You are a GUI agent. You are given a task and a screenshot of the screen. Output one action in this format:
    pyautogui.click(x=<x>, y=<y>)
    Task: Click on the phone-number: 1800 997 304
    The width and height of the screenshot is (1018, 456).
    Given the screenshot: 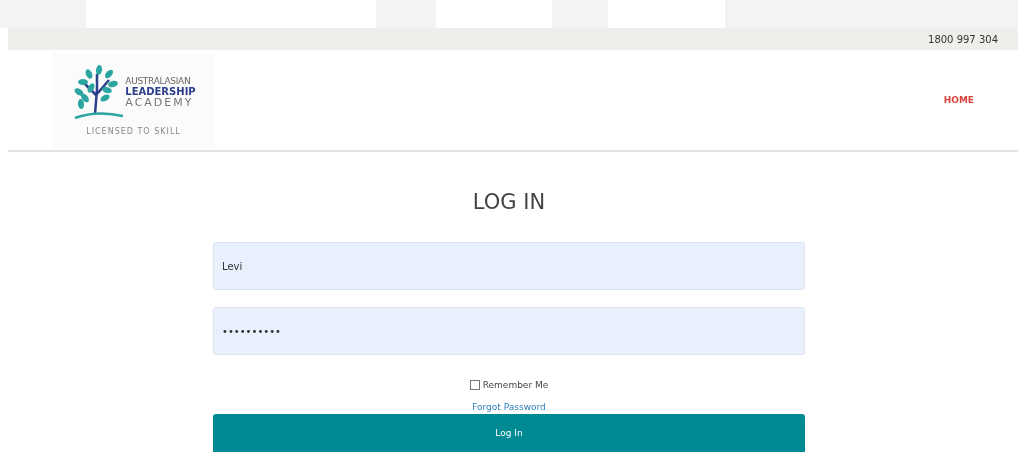 What is the action you would take?
    pyautogui.click(x=963, y=39)
    